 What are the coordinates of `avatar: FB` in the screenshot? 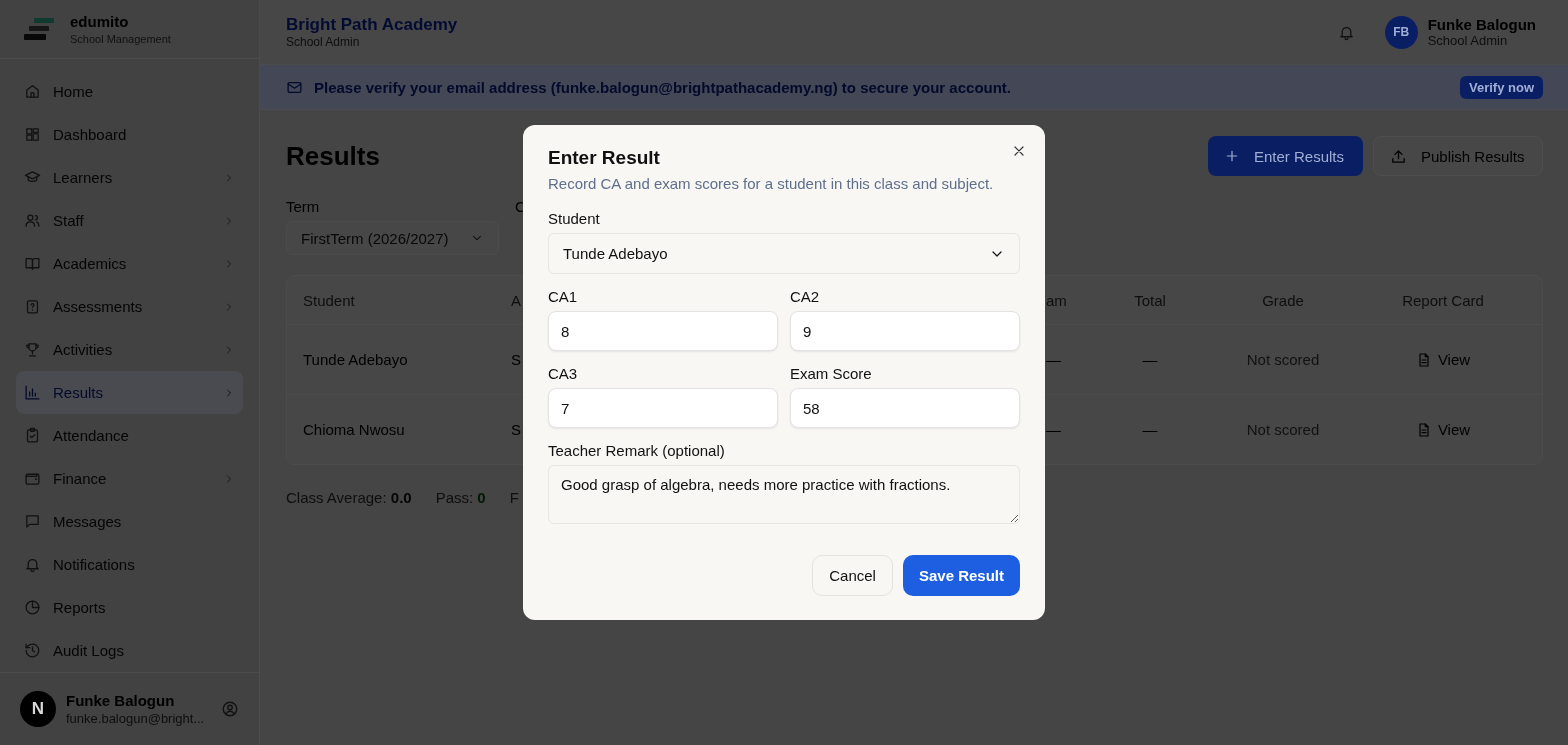 It's located at (1401, 32).